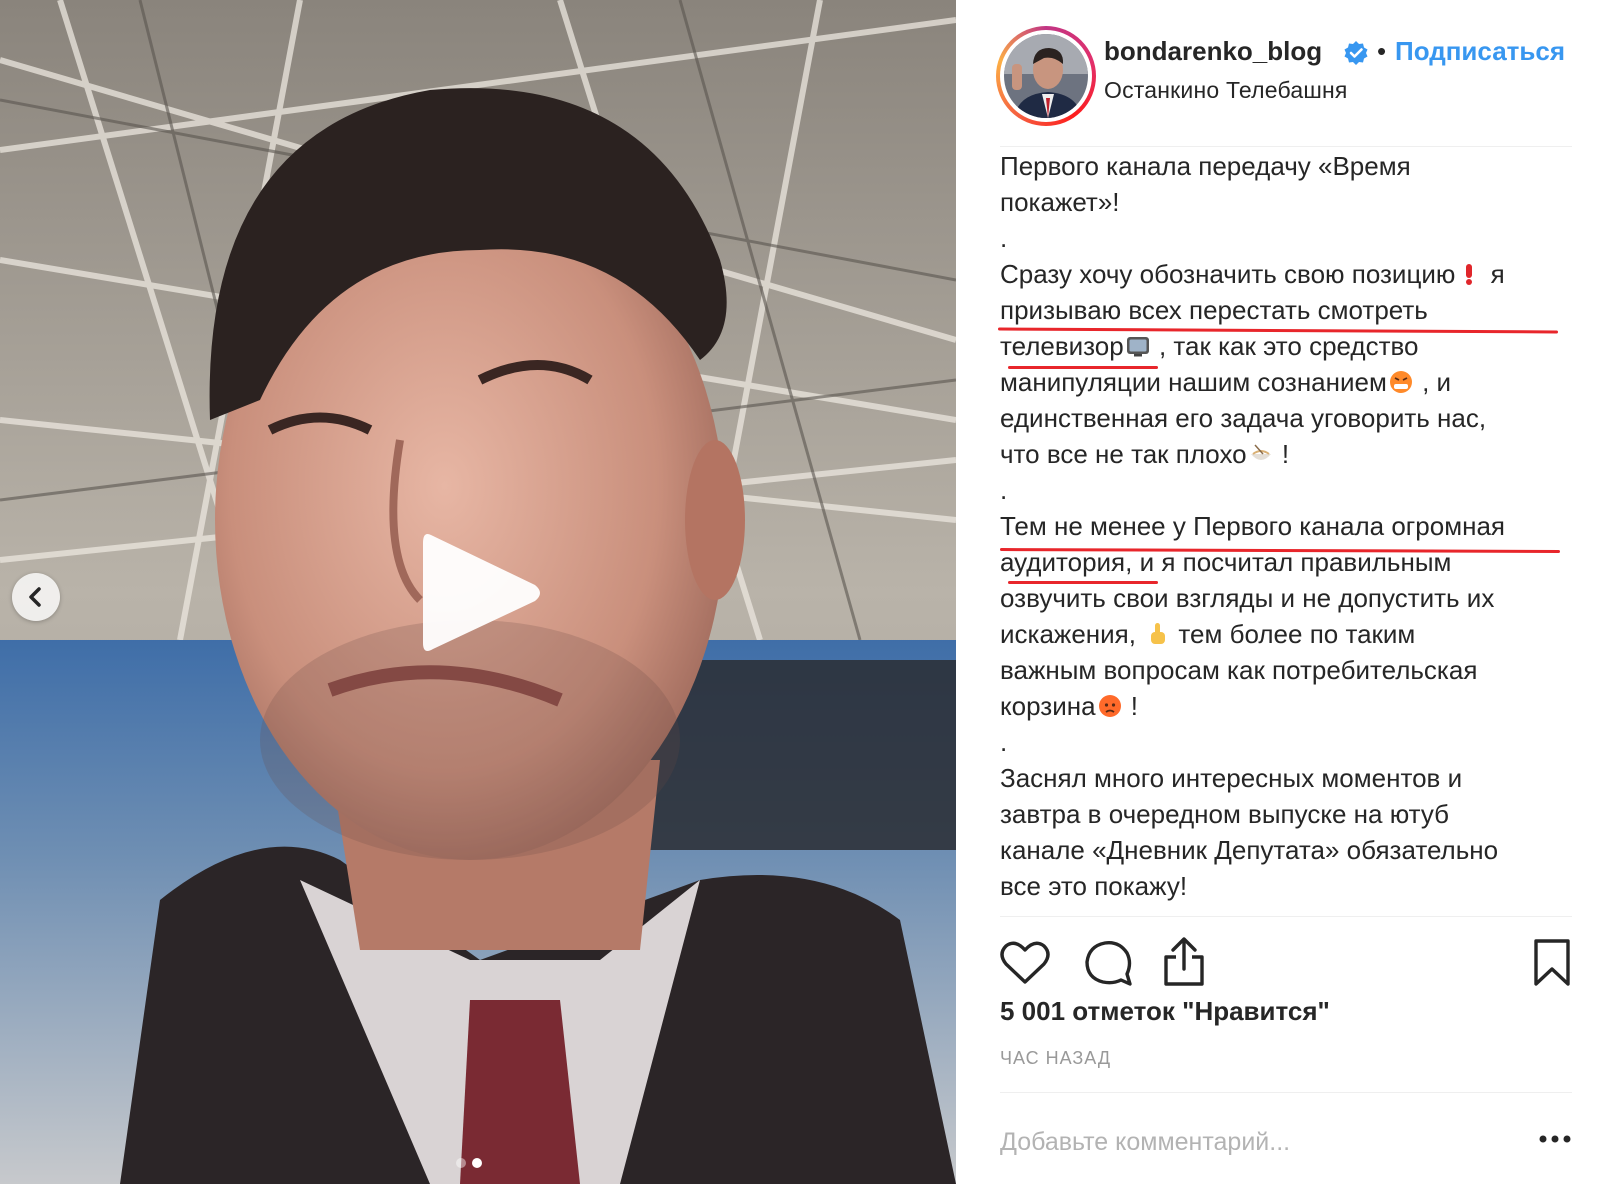  I want to click on caption-line: корзина !, so click(1069, 706).